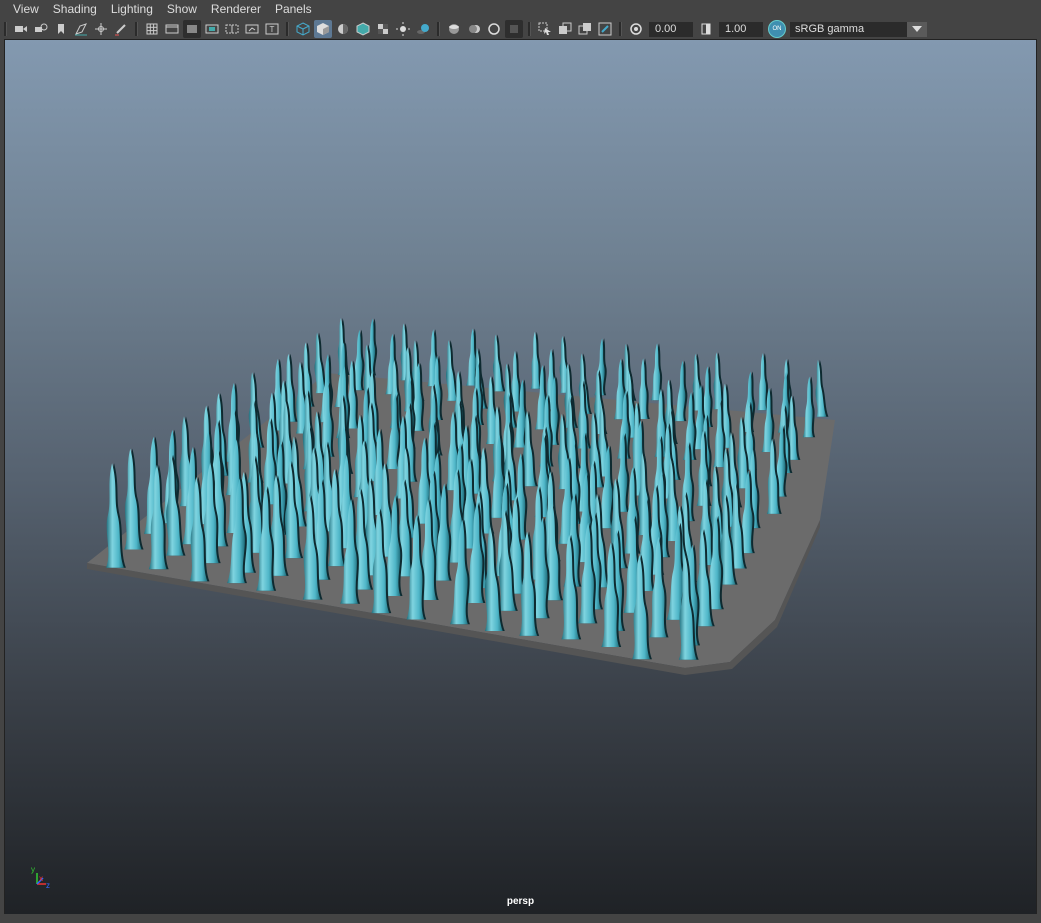  I want to click on bookmark-icon, so click(61, 29).